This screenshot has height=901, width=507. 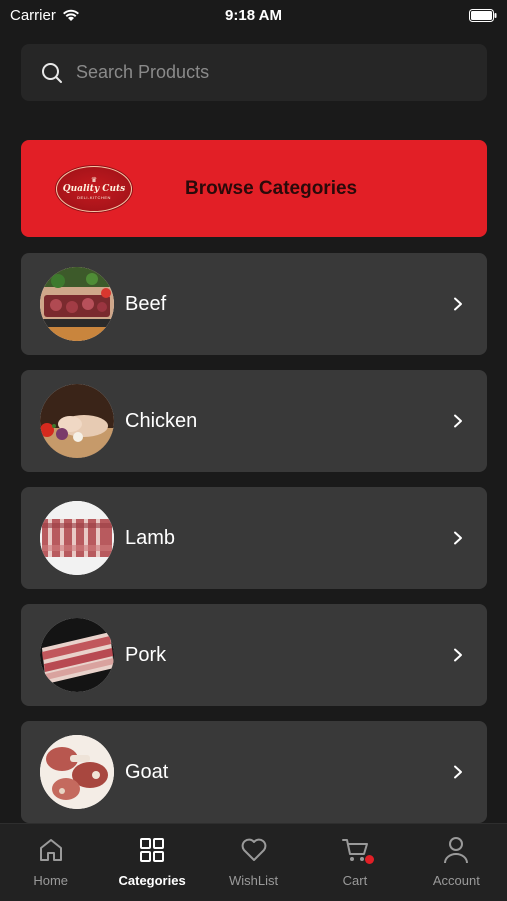 I want to click on tab-home: Home, so click(x=50, y=862).